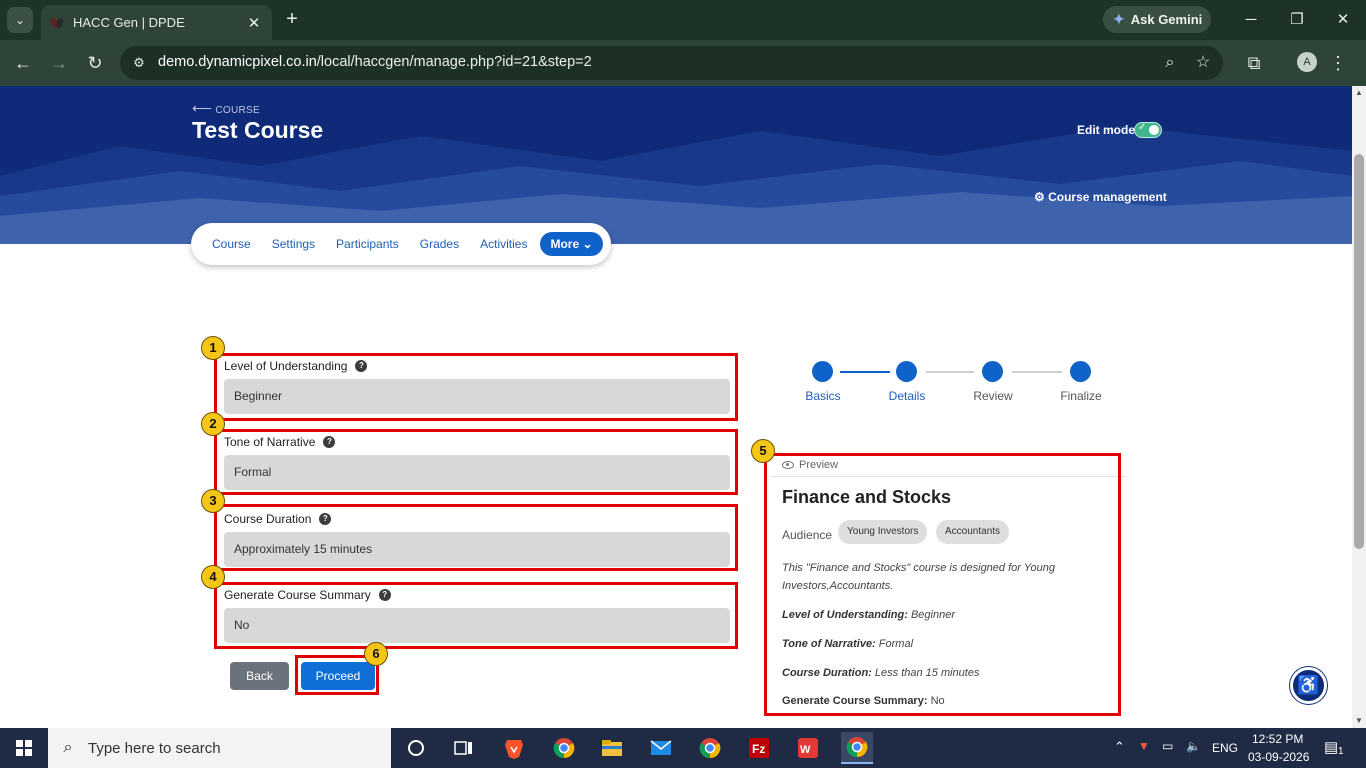 This screenshot has height=768, width=1366. What do you see at coordinates (57, 23) in the screenshot?
I see `site-favicon-icon` at bounding box center [57, 23].